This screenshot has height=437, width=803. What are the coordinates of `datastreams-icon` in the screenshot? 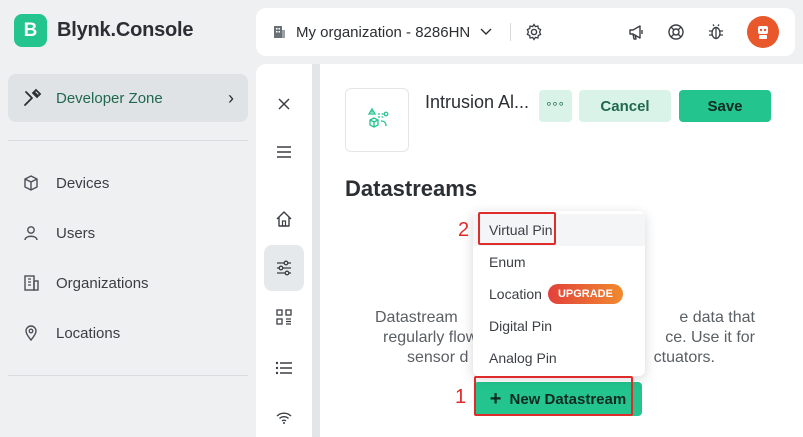 It's located at (284, 268).